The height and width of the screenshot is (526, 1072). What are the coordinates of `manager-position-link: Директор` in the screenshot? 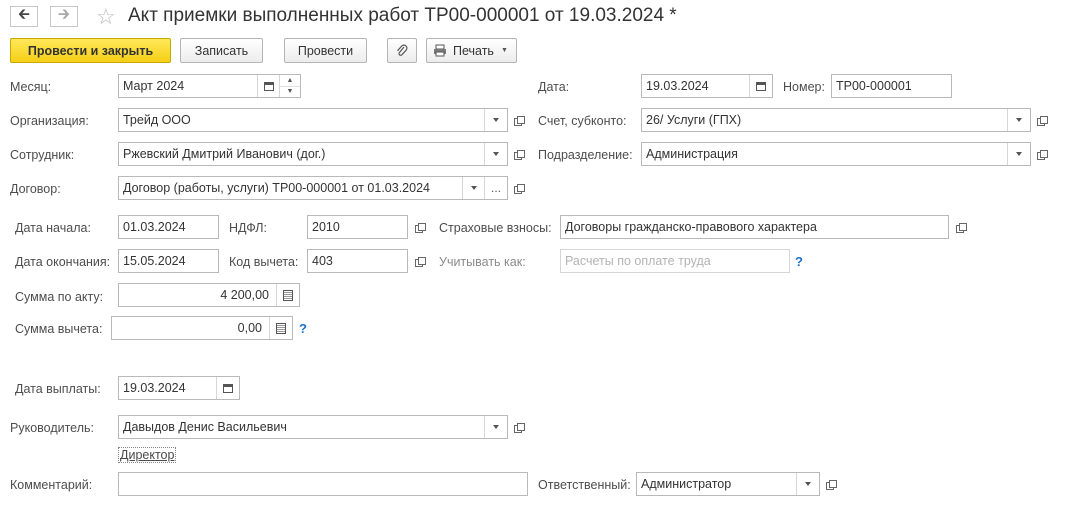 It's located at (147, 455).